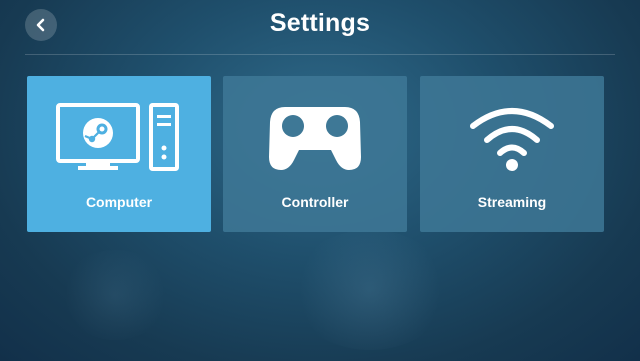 This screenshot has width=640, height=361. Describe the element at coordinates (320, 23) in the screenshot. I see `page-title: Settings` at that location.